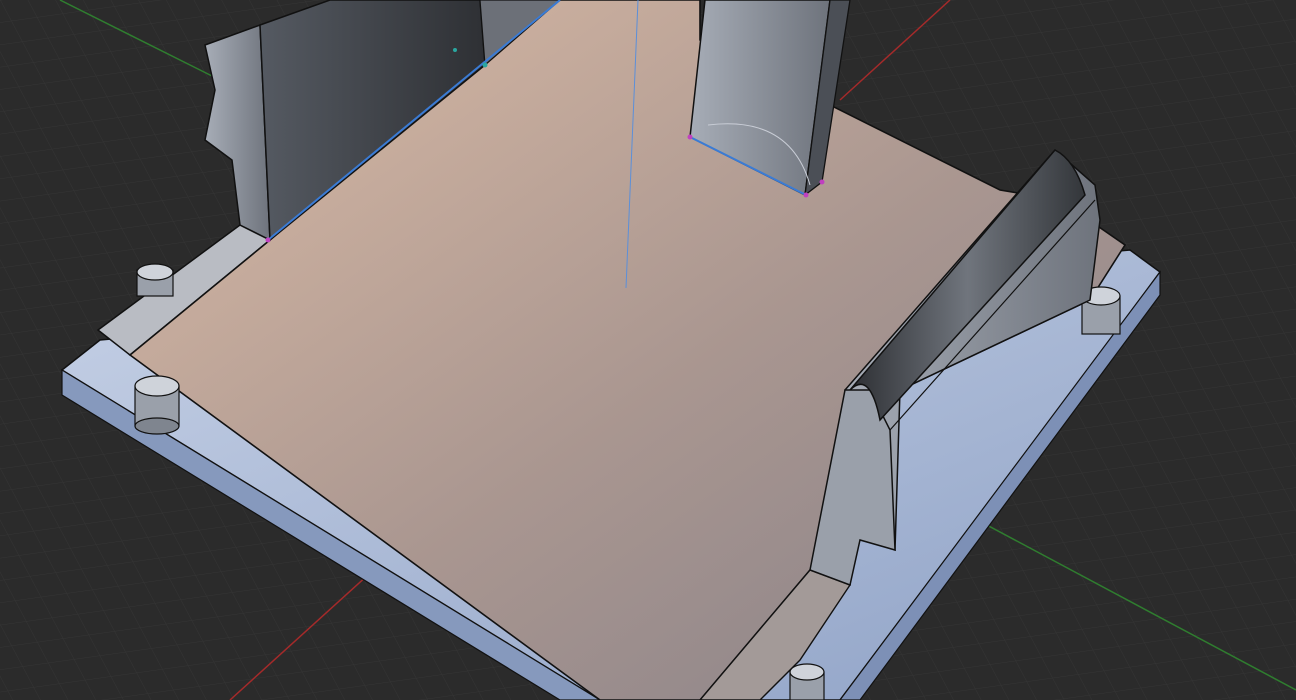  Describe the element at coordinates (157, 405) in the screenshot. I see `peg-left-bottom` at that location.